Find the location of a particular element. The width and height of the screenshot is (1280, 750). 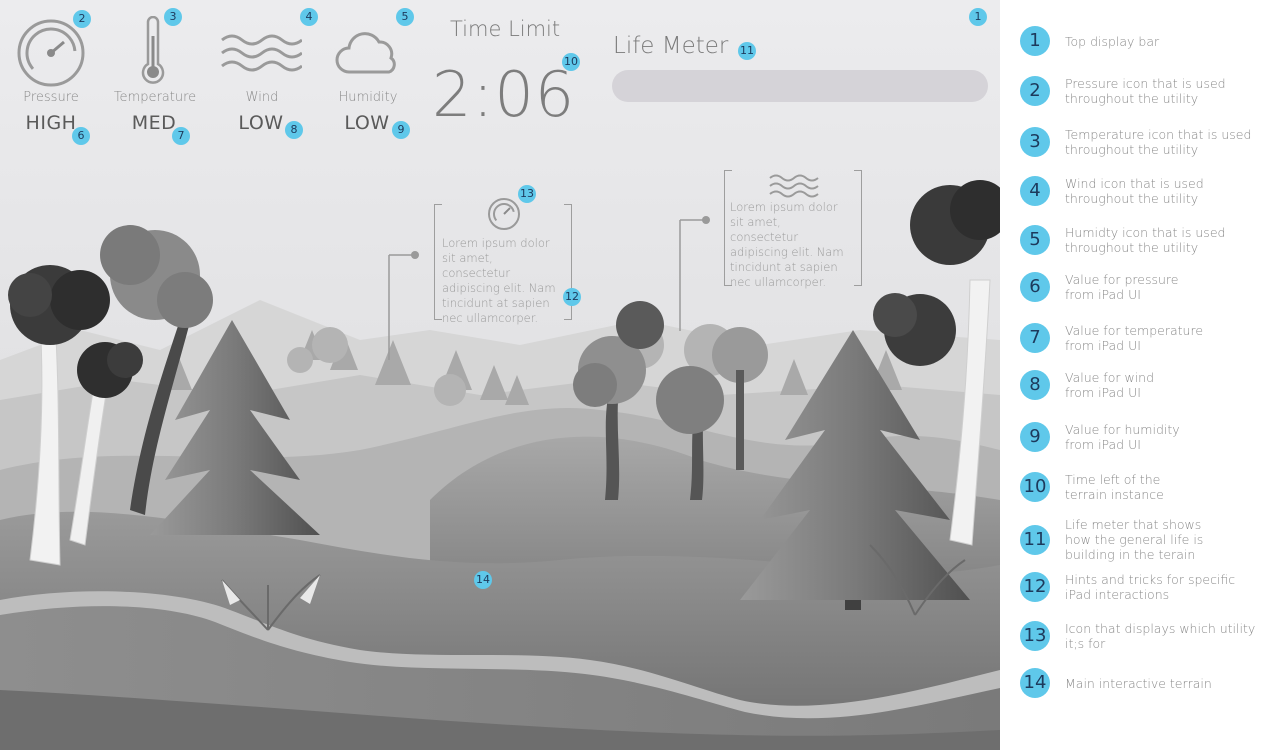

cloud-icon is located at coordinates (365, 53).